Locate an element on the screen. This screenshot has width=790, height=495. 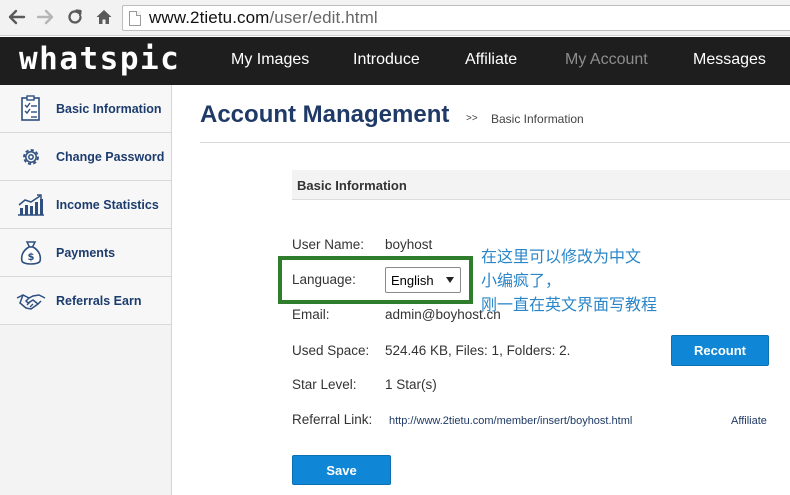
star-level-value: 1 Star(s) is located at coordinates (411, 384).